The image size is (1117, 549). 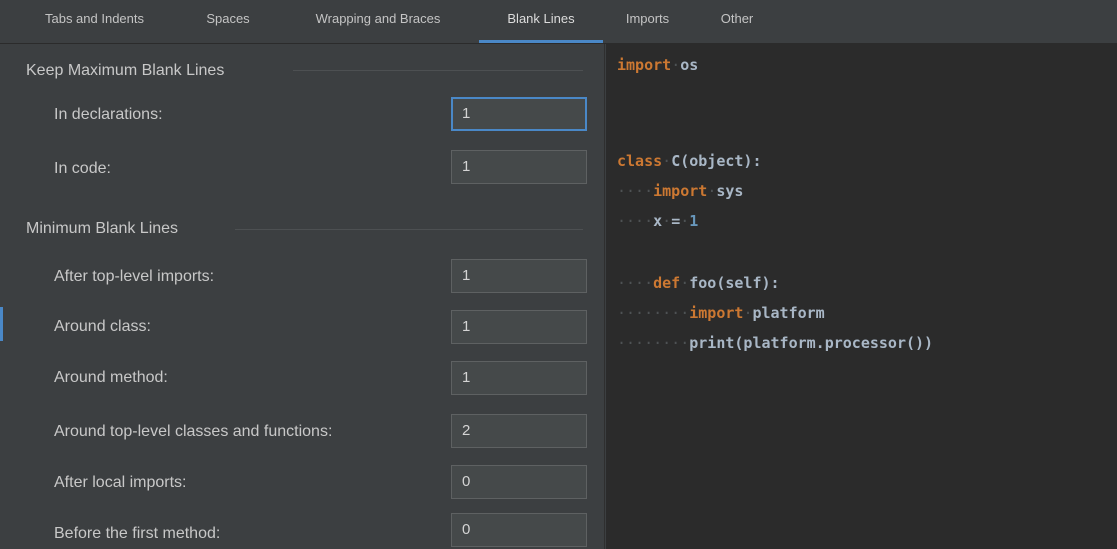 I want to click on in-declarations-input: 1, so click(x=519, y=114).